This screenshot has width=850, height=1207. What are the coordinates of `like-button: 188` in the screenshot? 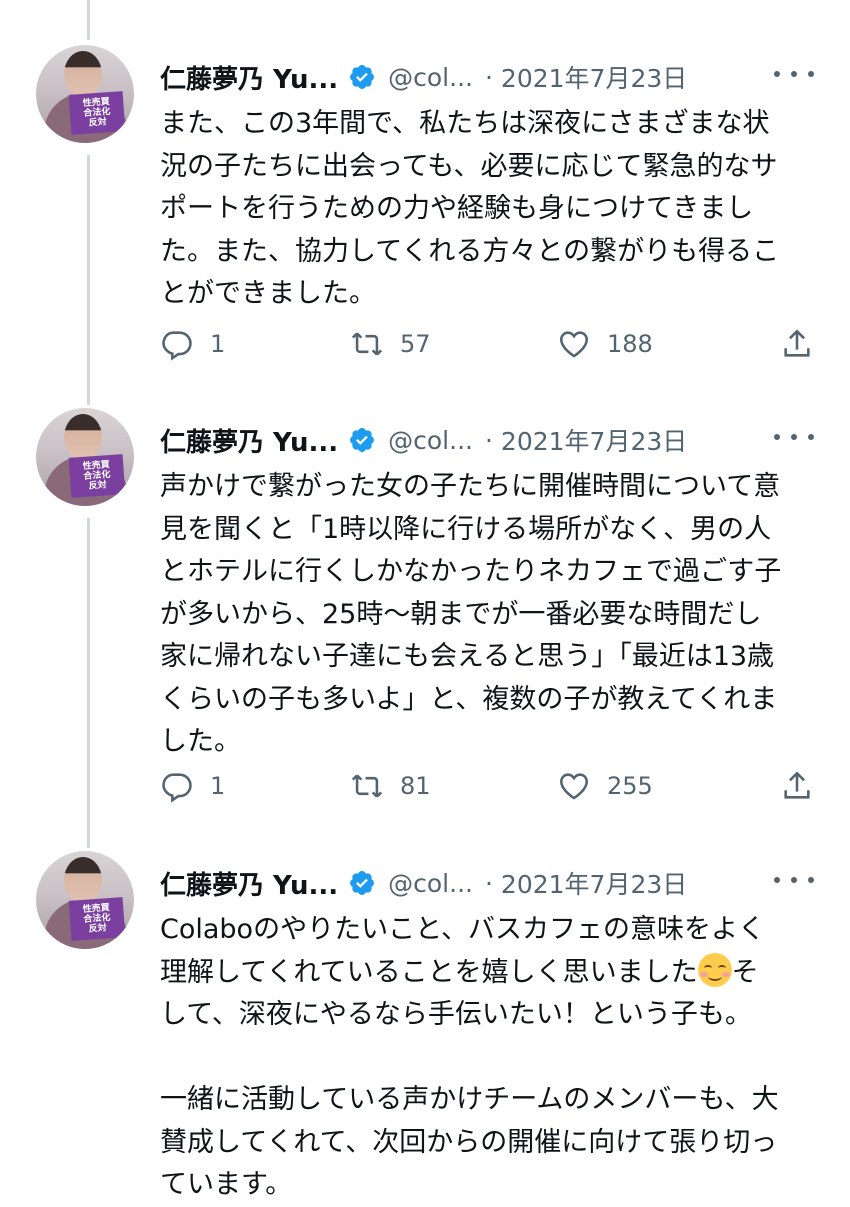 It's located at (605, 344).